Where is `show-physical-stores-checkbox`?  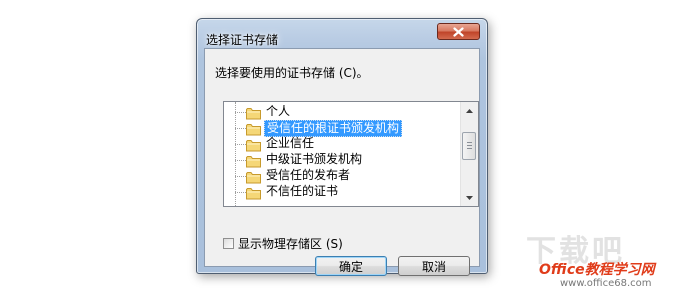
show-physical-stores-checkbox is located at coordinates (228, 243).